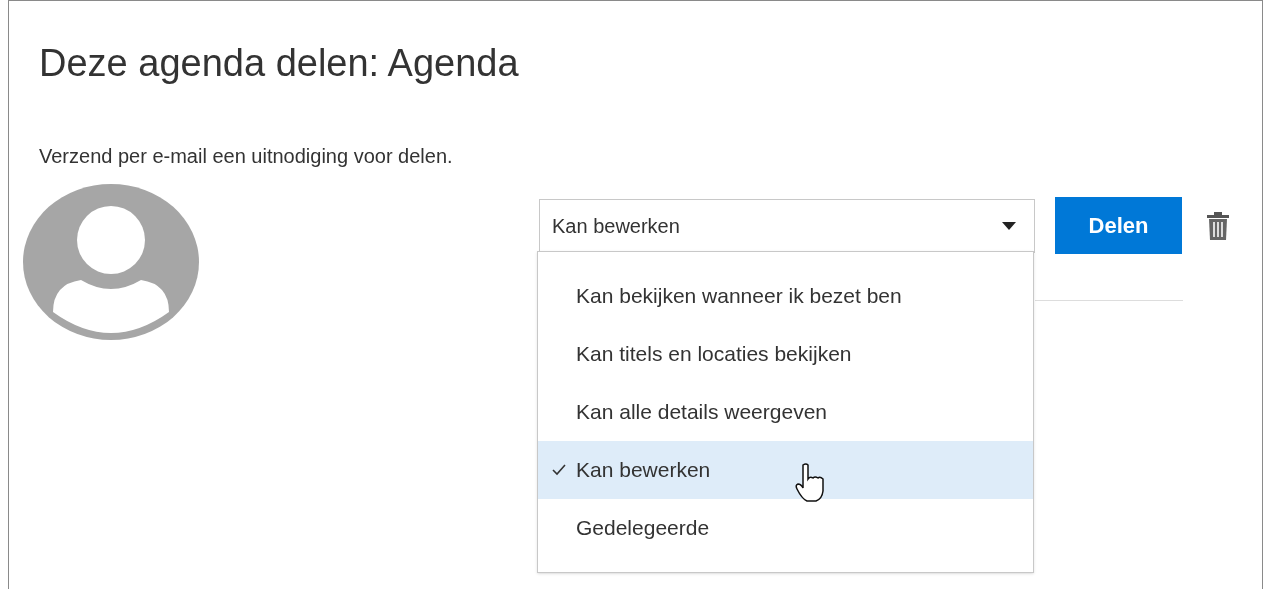  I want to click on share-button: Delen, so click(1118, 225).